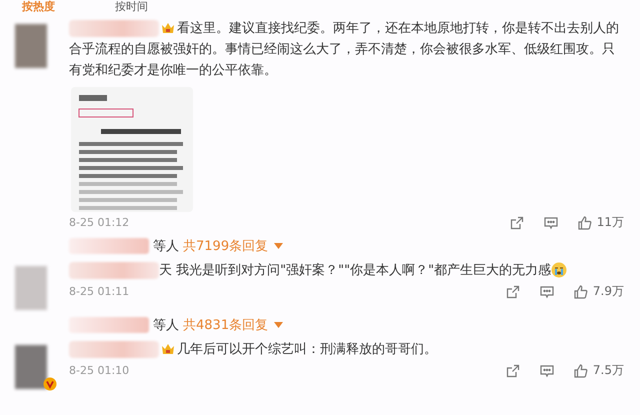 Image resolution: width=640 pixels, height=415 pixels. Describe the element at coordinates (600, 222) in the screenshot. I see `like-button: 11万` at that location.